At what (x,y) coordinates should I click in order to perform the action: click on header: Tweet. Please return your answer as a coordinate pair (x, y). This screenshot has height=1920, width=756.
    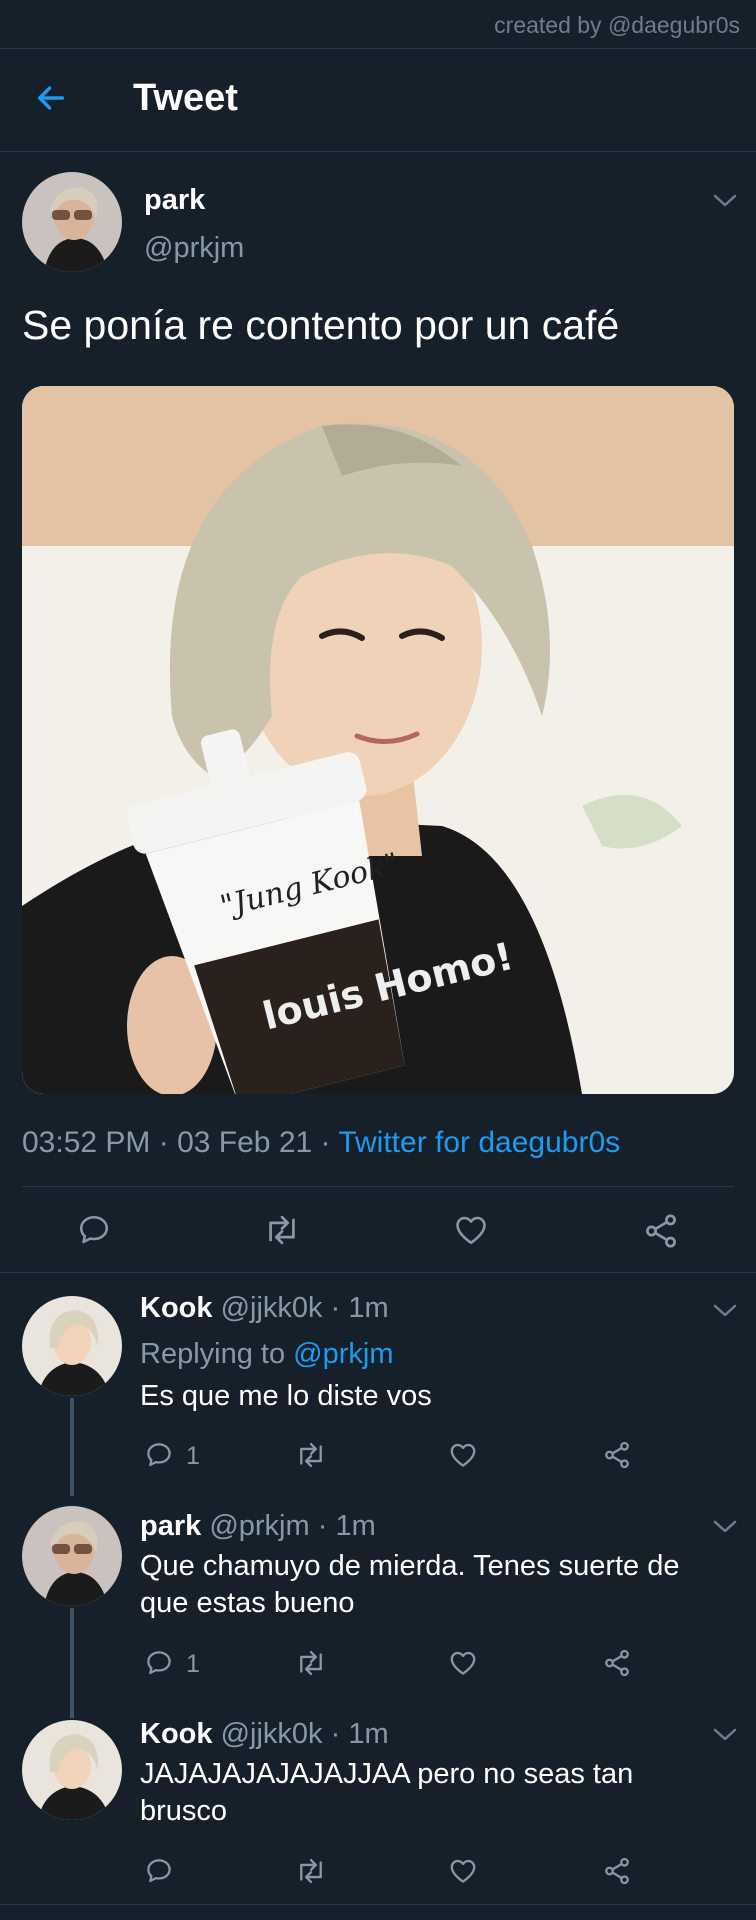
    Looking at the image, I should click on (378, 100).